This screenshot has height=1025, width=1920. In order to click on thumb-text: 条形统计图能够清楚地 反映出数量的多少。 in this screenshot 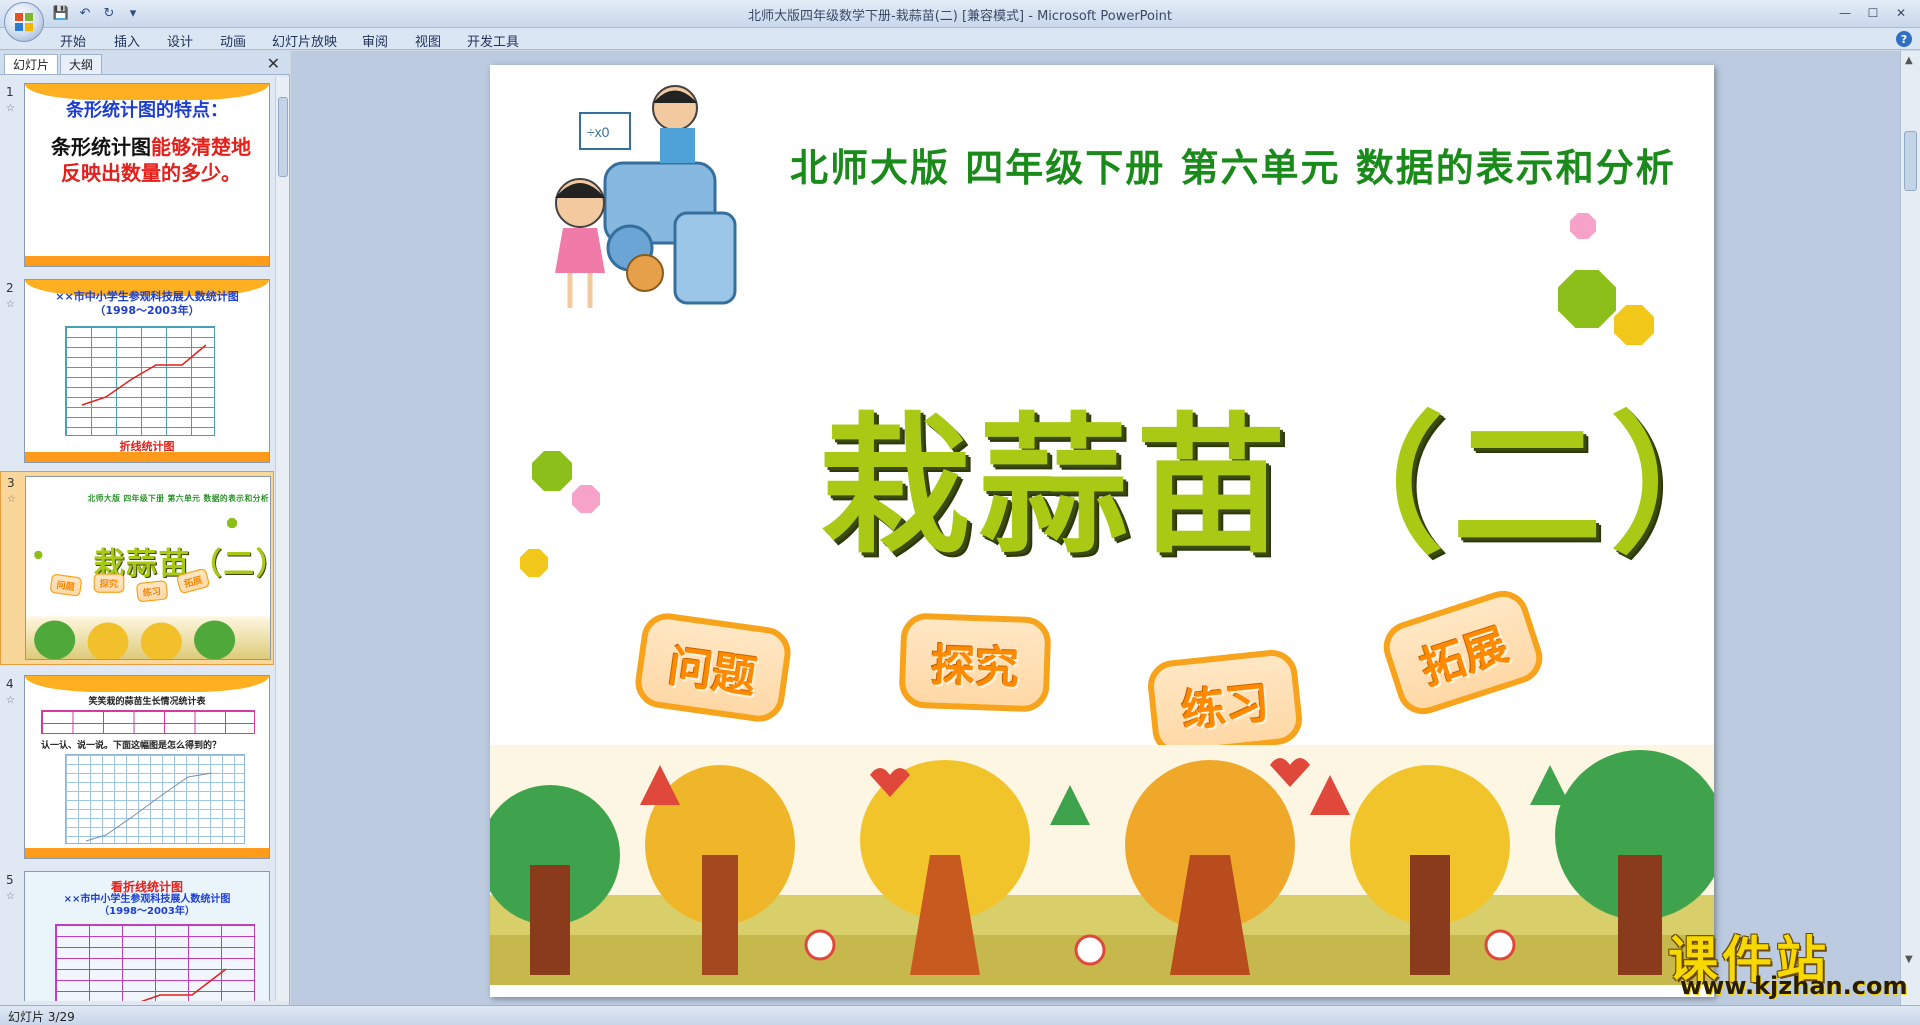, I will do `click(151, 160)`.